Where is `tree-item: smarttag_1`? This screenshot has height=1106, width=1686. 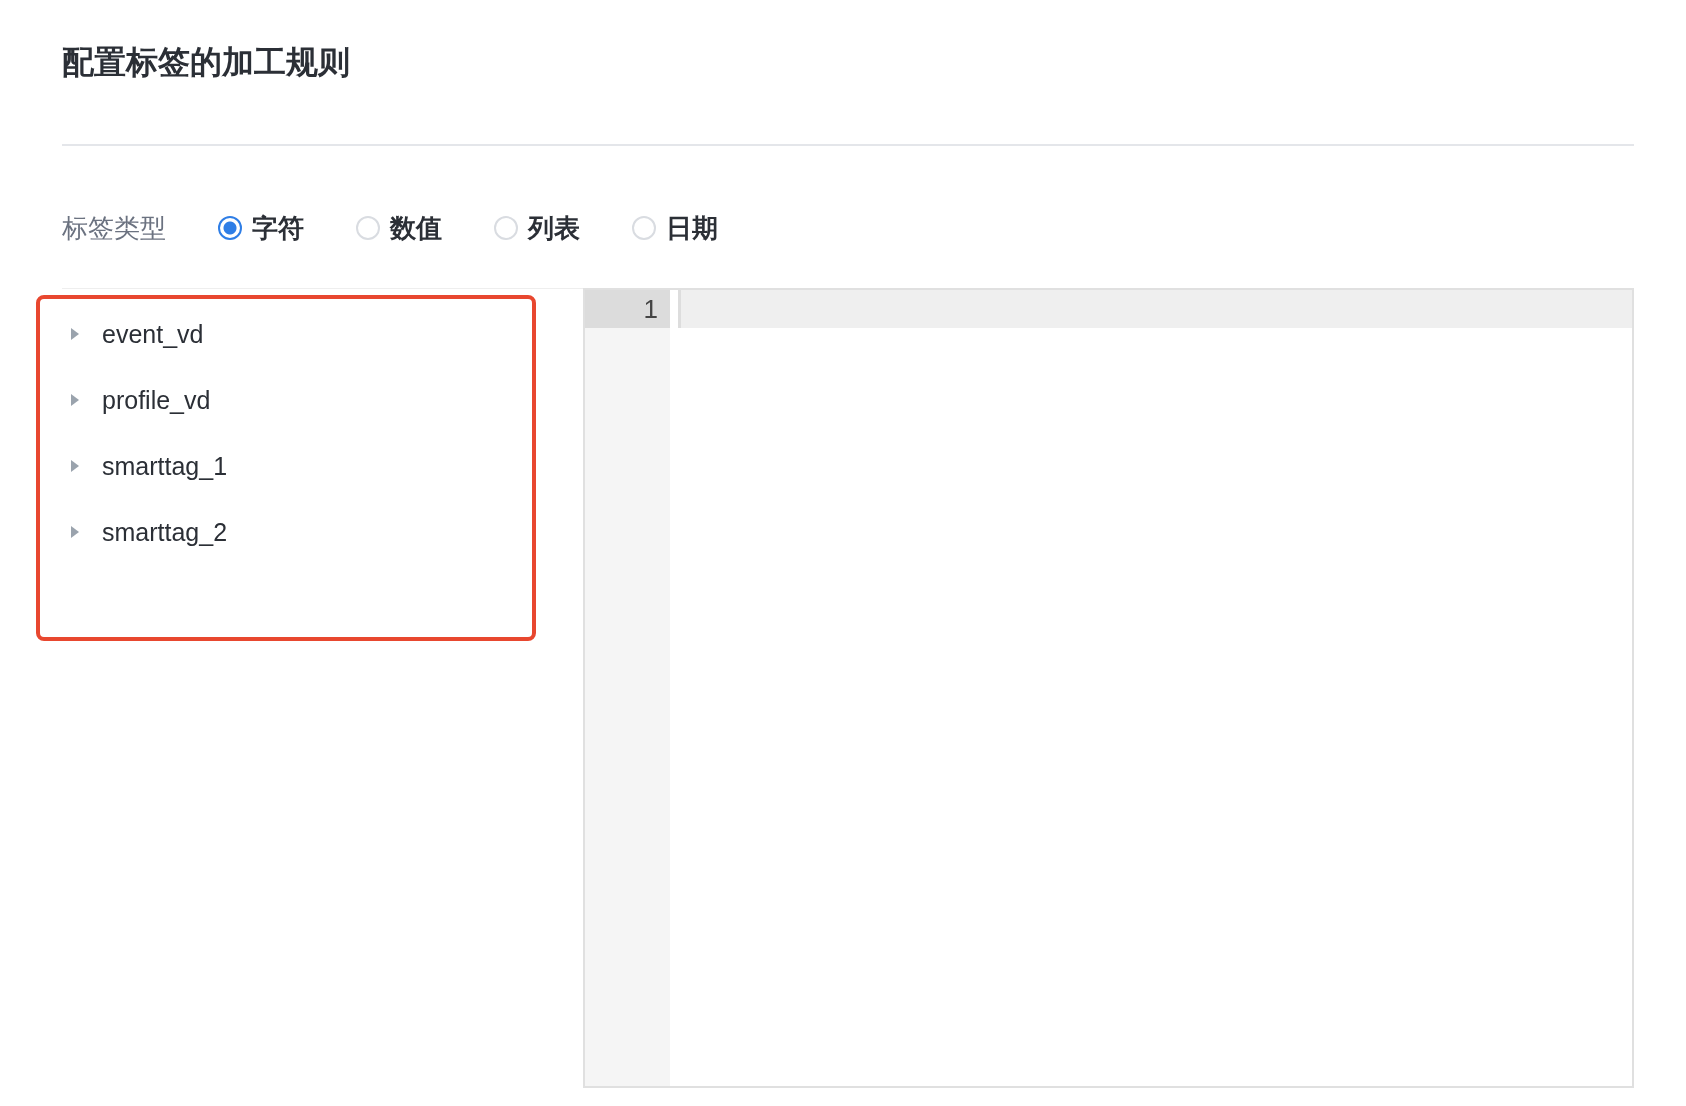
tree-item: smarttag_1 is located at coordinates (165, 466).